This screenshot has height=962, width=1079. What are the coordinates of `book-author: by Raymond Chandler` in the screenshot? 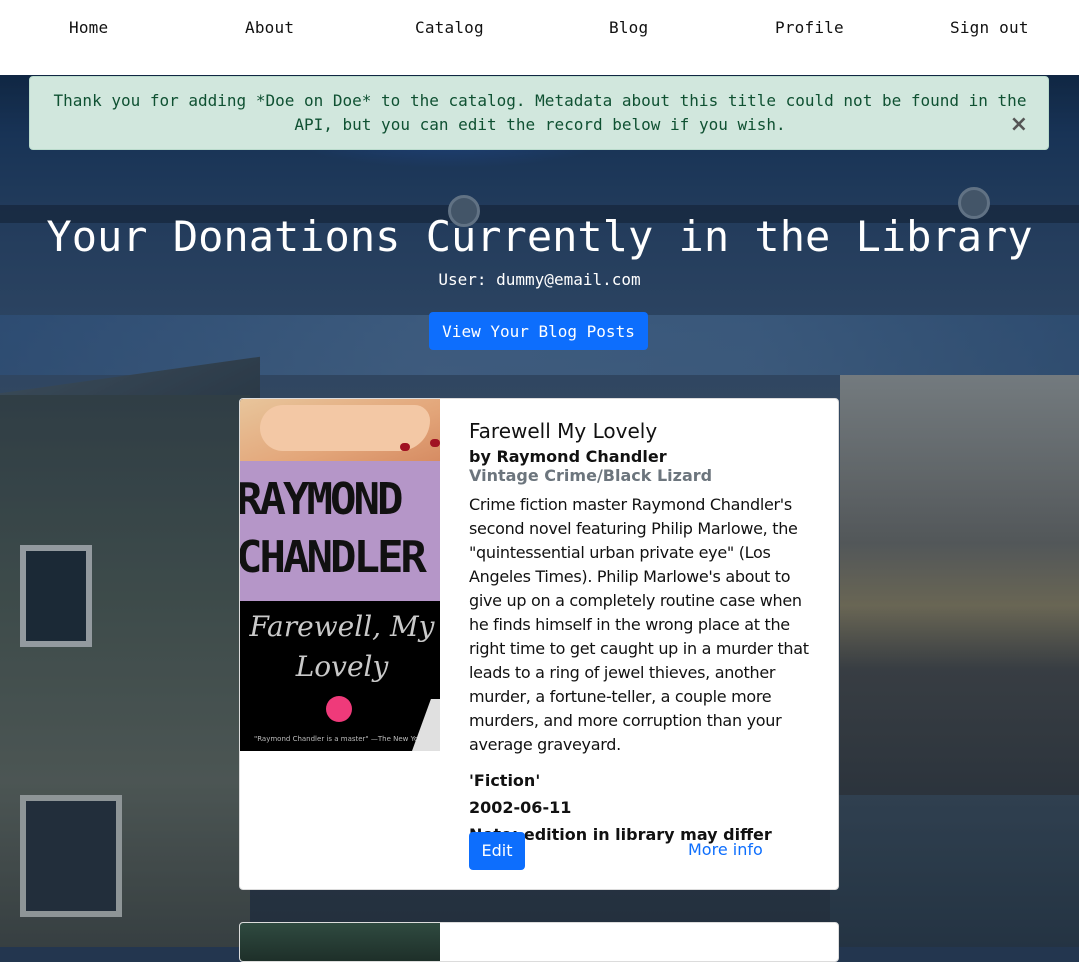 It's located at (568, 456).